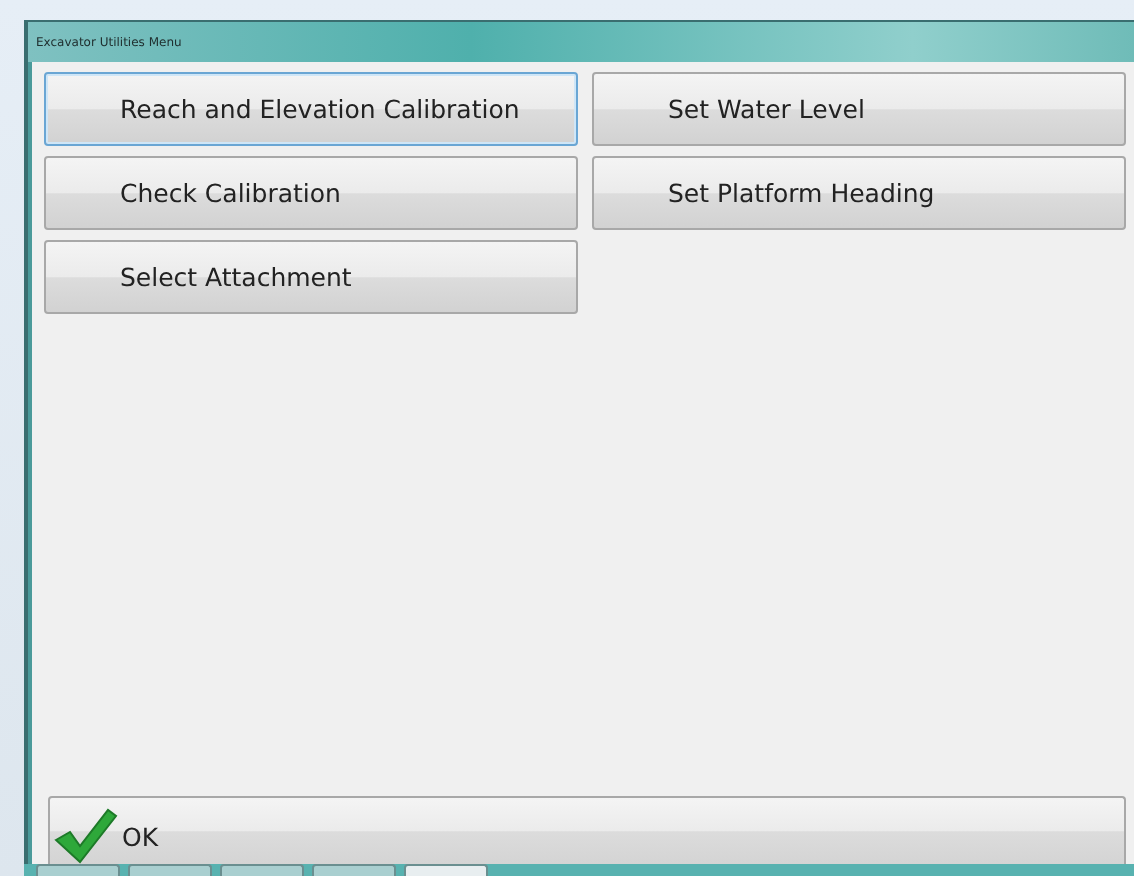 This screenshot has height=876, width=1134. Describe the element at coordinates (311, 193) in the screenshot. I see `menu-button: Check Calibration` at that location.